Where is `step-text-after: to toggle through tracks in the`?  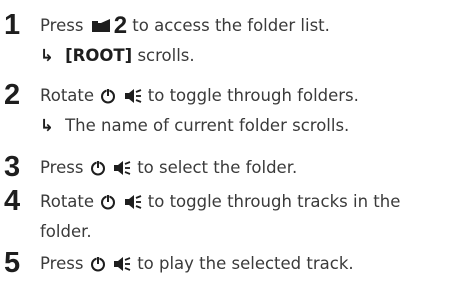 step-text-after: to toggle through tracks in the is located at coordinates (274, 201).